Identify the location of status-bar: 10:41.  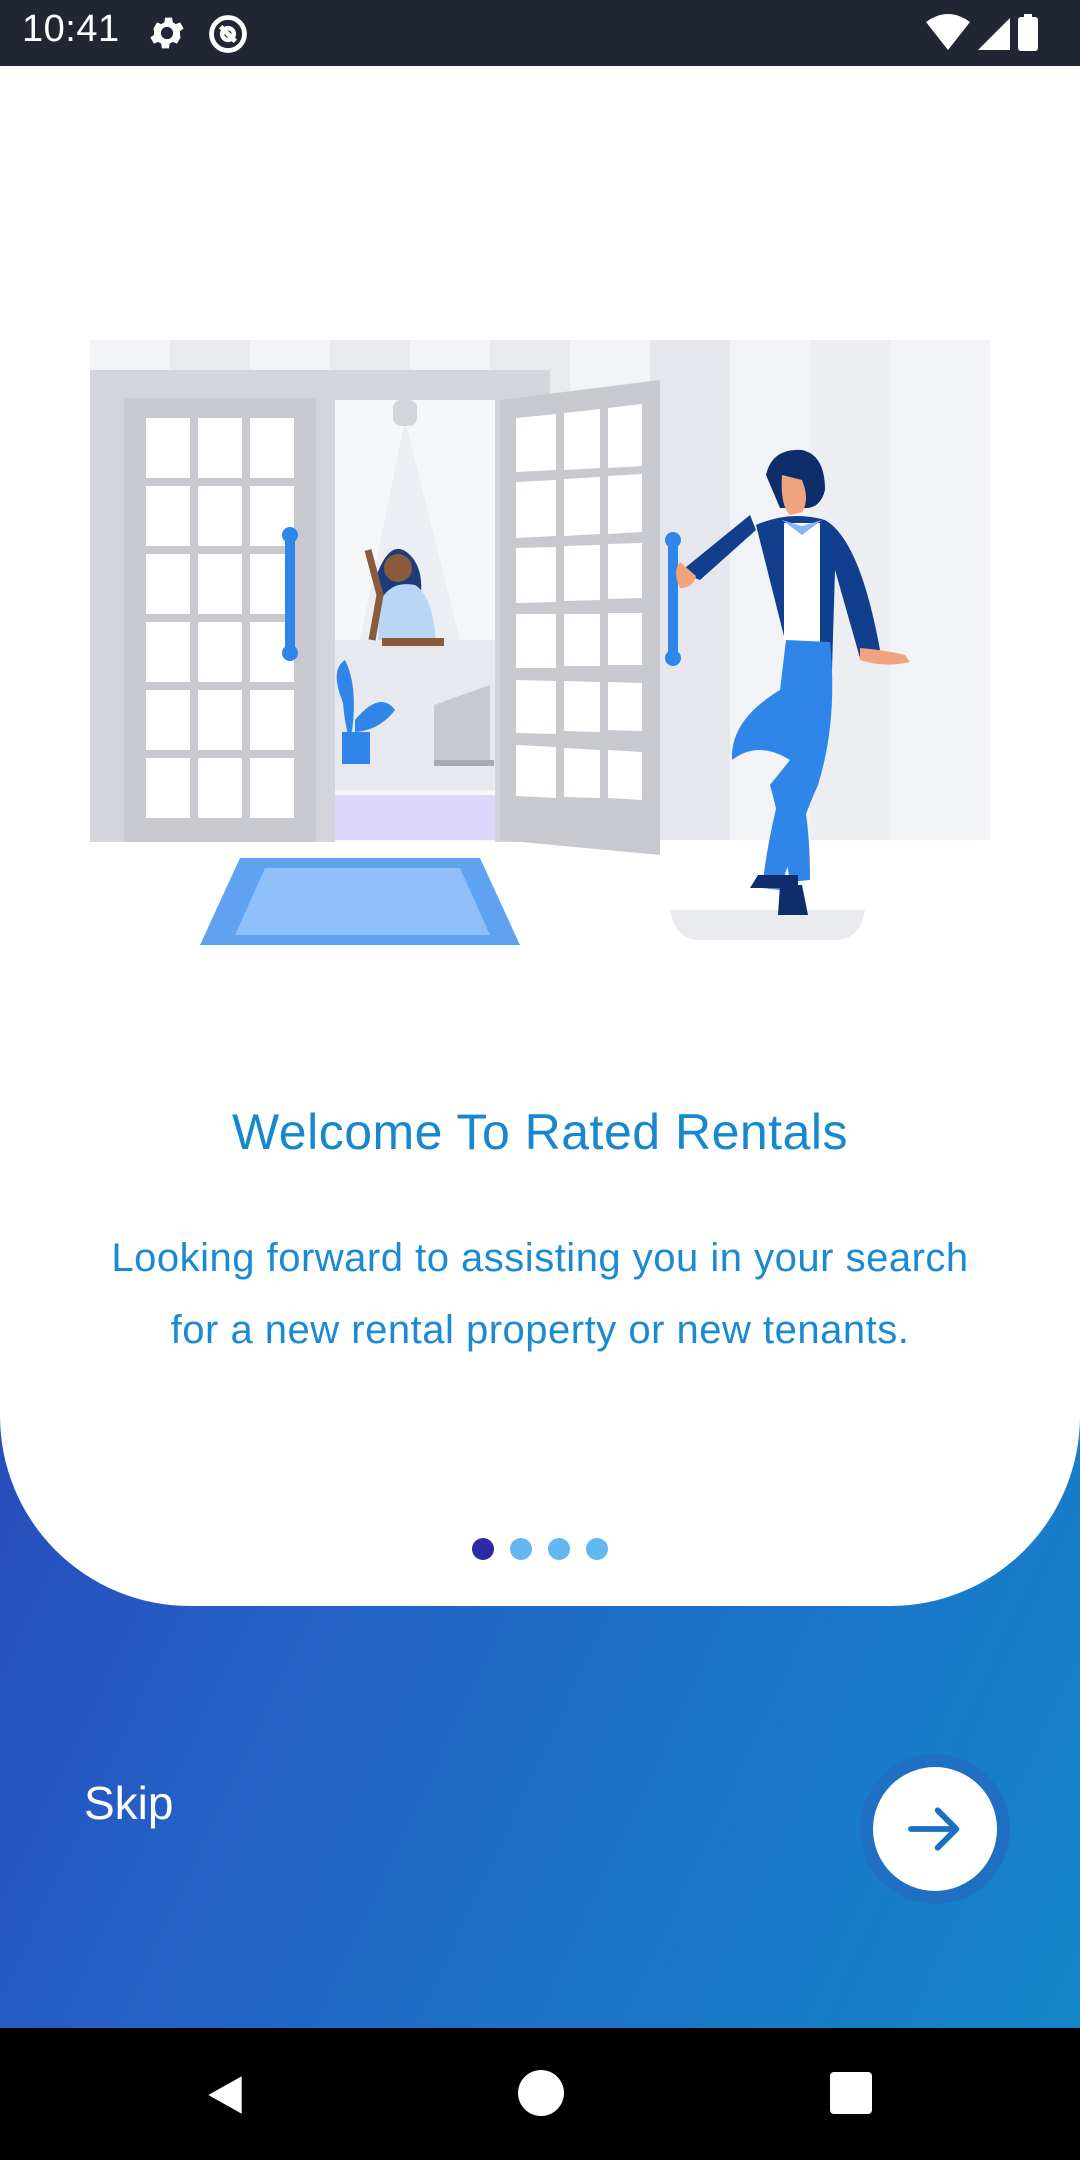
(540, 33).